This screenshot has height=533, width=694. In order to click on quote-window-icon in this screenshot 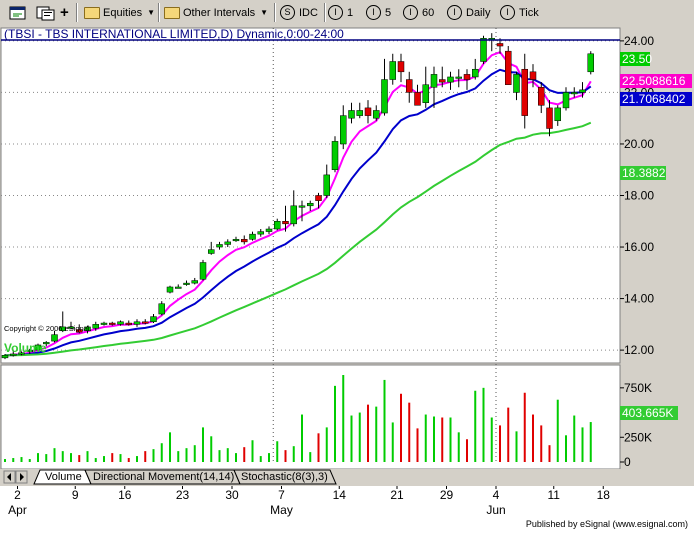, I will do `click(46, 12)`.